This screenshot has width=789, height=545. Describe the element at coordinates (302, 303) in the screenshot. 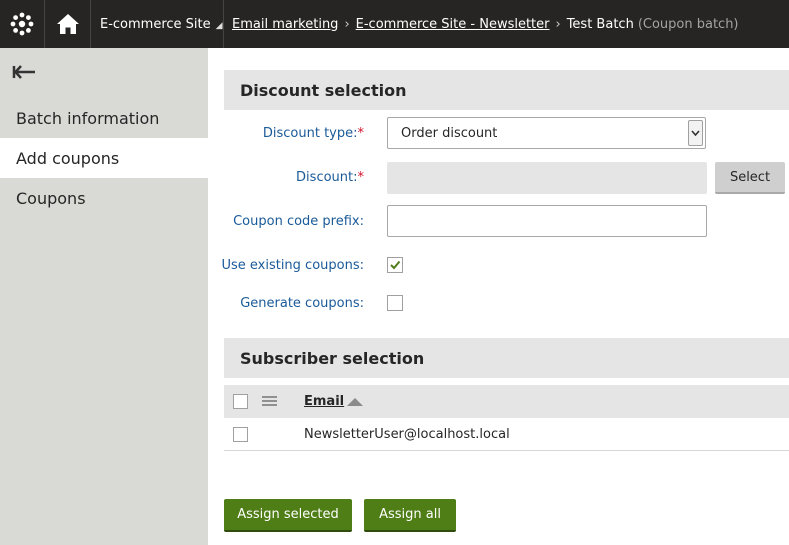

I see `generate-coupons-label: Generate coupons:` at that location.